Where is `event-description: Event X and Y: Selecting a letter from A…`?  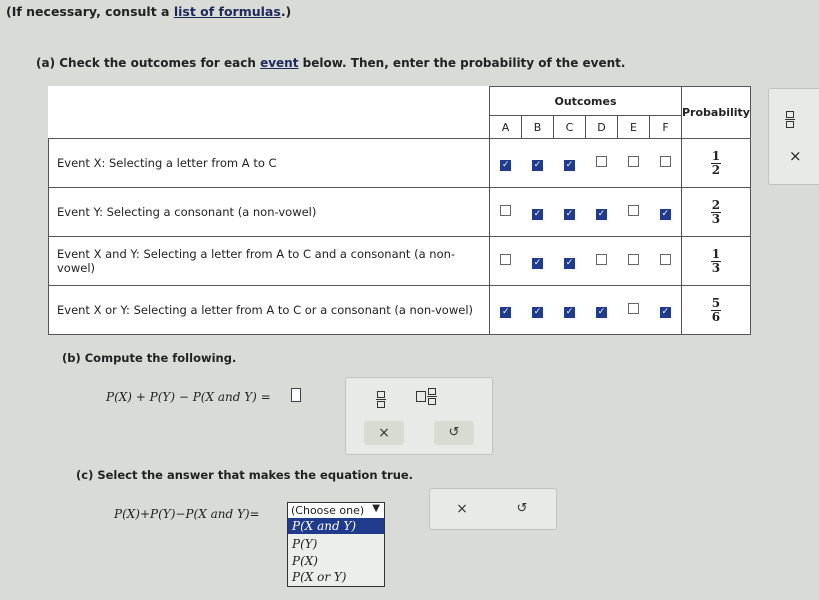 event-description: Event X and Y: Selecting a letter from A… is located at coordinates (269, 261).